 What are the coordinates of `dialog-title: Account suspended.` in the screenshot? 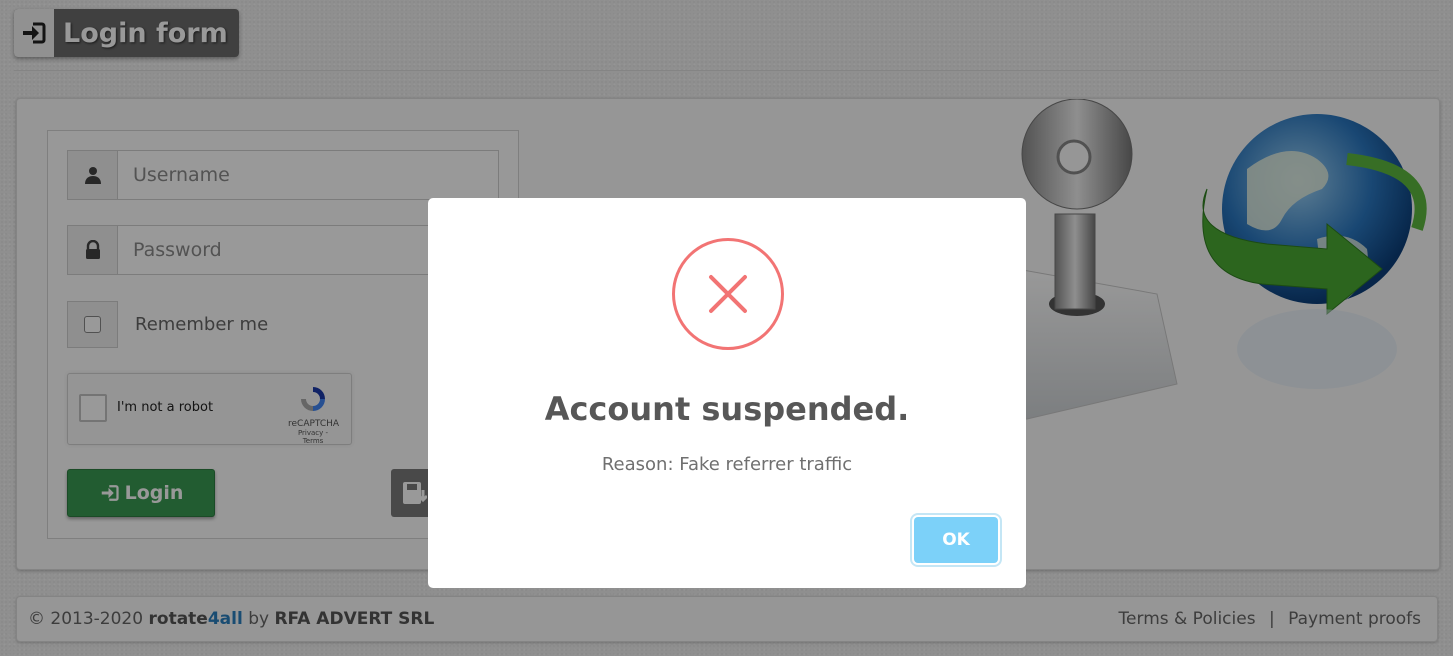 It's located at (727, 409).